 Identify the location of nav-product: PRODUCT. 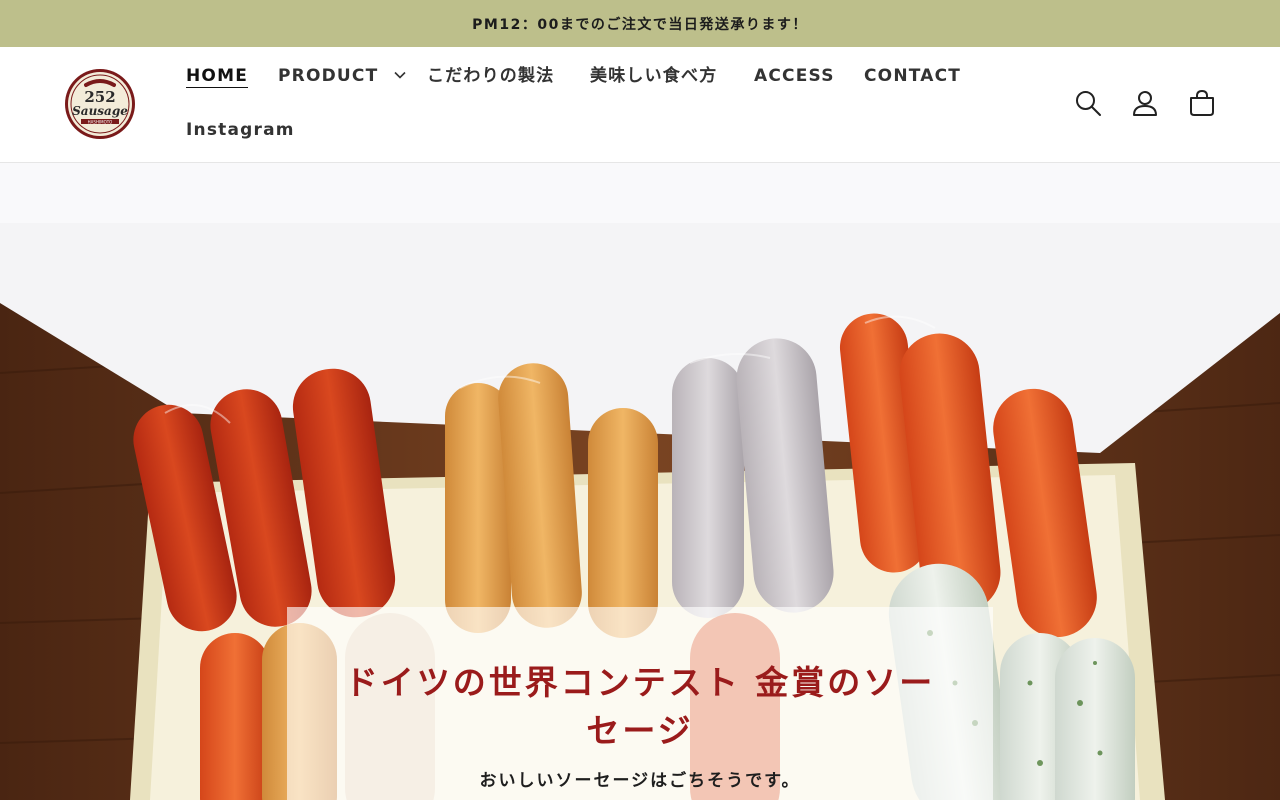
(342, 76).